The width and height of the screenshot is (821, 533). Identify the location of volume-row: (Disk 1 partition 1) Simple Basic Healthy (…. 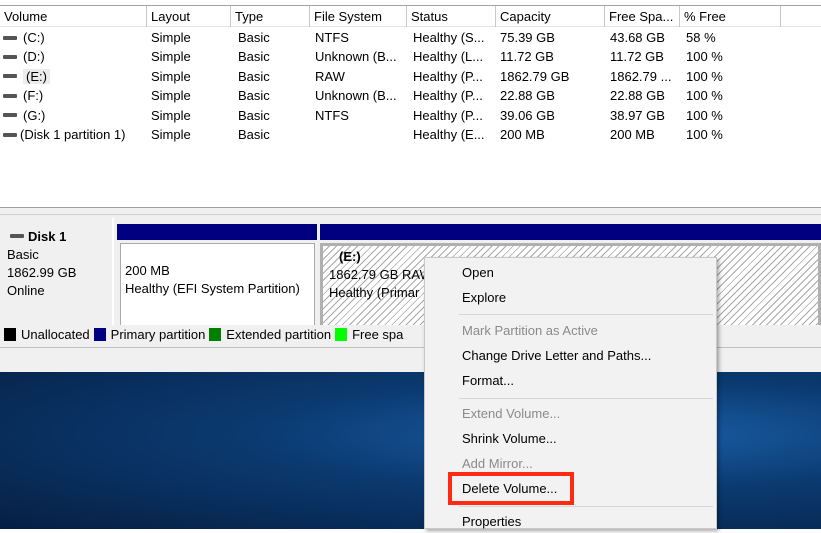
(410, 134).